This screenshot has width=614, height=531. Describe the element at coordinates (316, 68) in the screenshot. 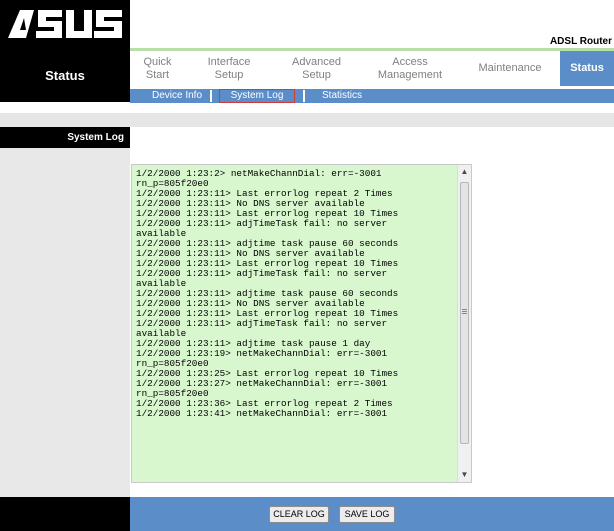

I see `tab-advanced-setup: Advanced Setup` at that location.